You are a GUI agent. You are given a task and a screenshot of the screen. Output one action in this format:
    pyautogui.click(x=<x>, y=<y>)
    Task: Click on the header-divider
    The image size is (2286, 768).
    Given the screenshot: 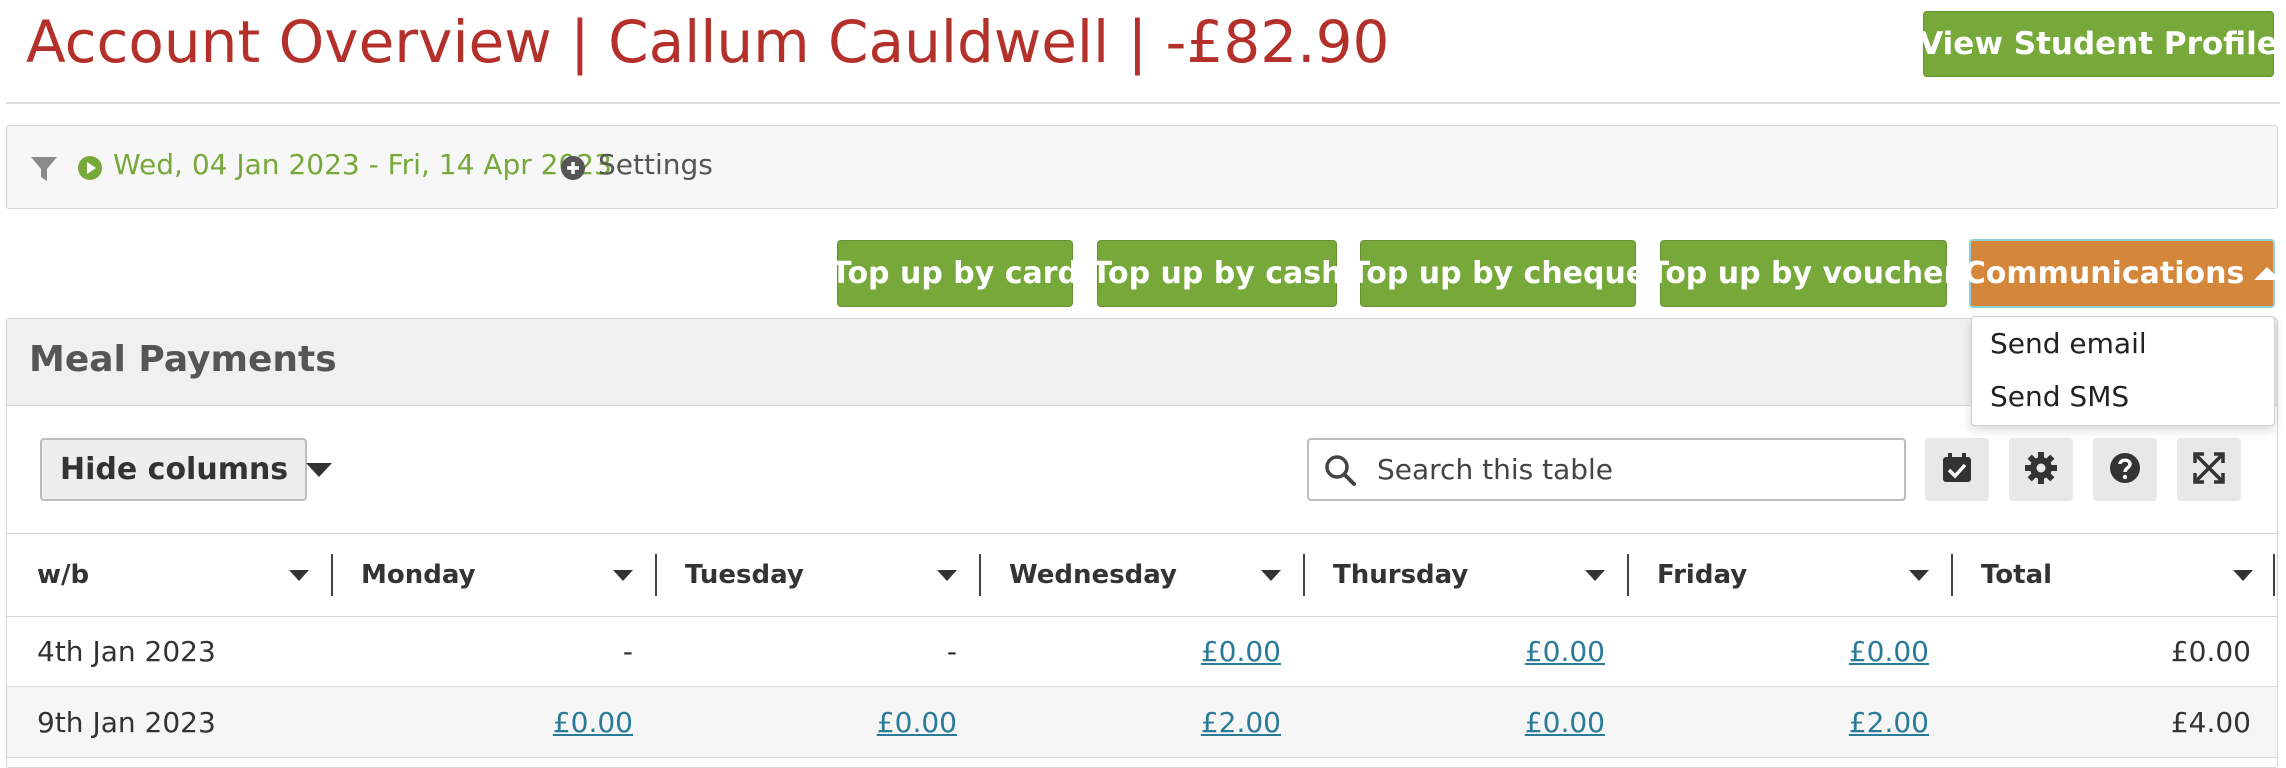 What is the action you would take?
    pyautogui.click(x=1143, y=103)
    